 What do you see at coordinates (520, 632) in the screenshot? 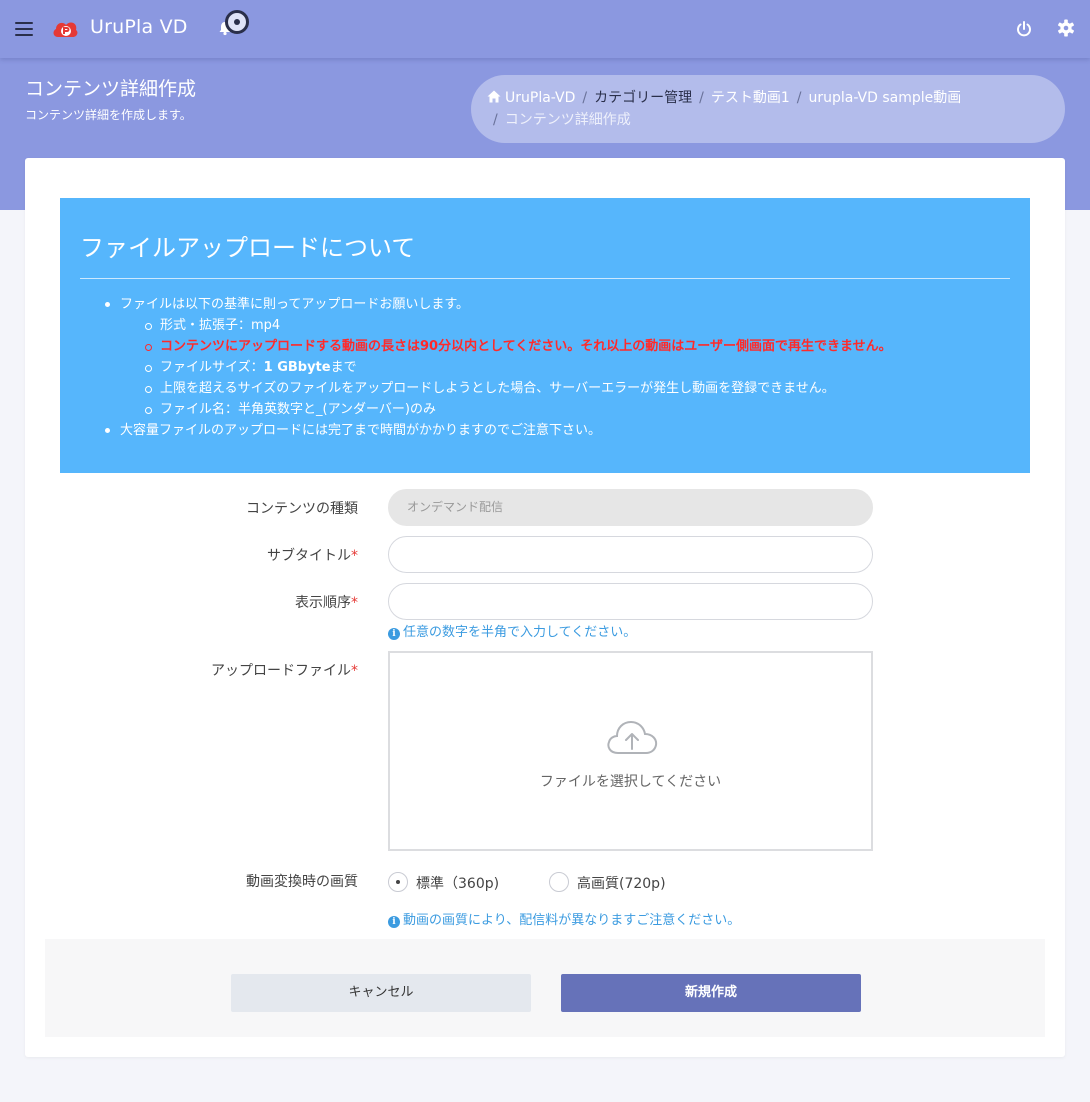
I see `help-text: 任意の数字を半角で入力してください。` at bounding box center [520, 632].